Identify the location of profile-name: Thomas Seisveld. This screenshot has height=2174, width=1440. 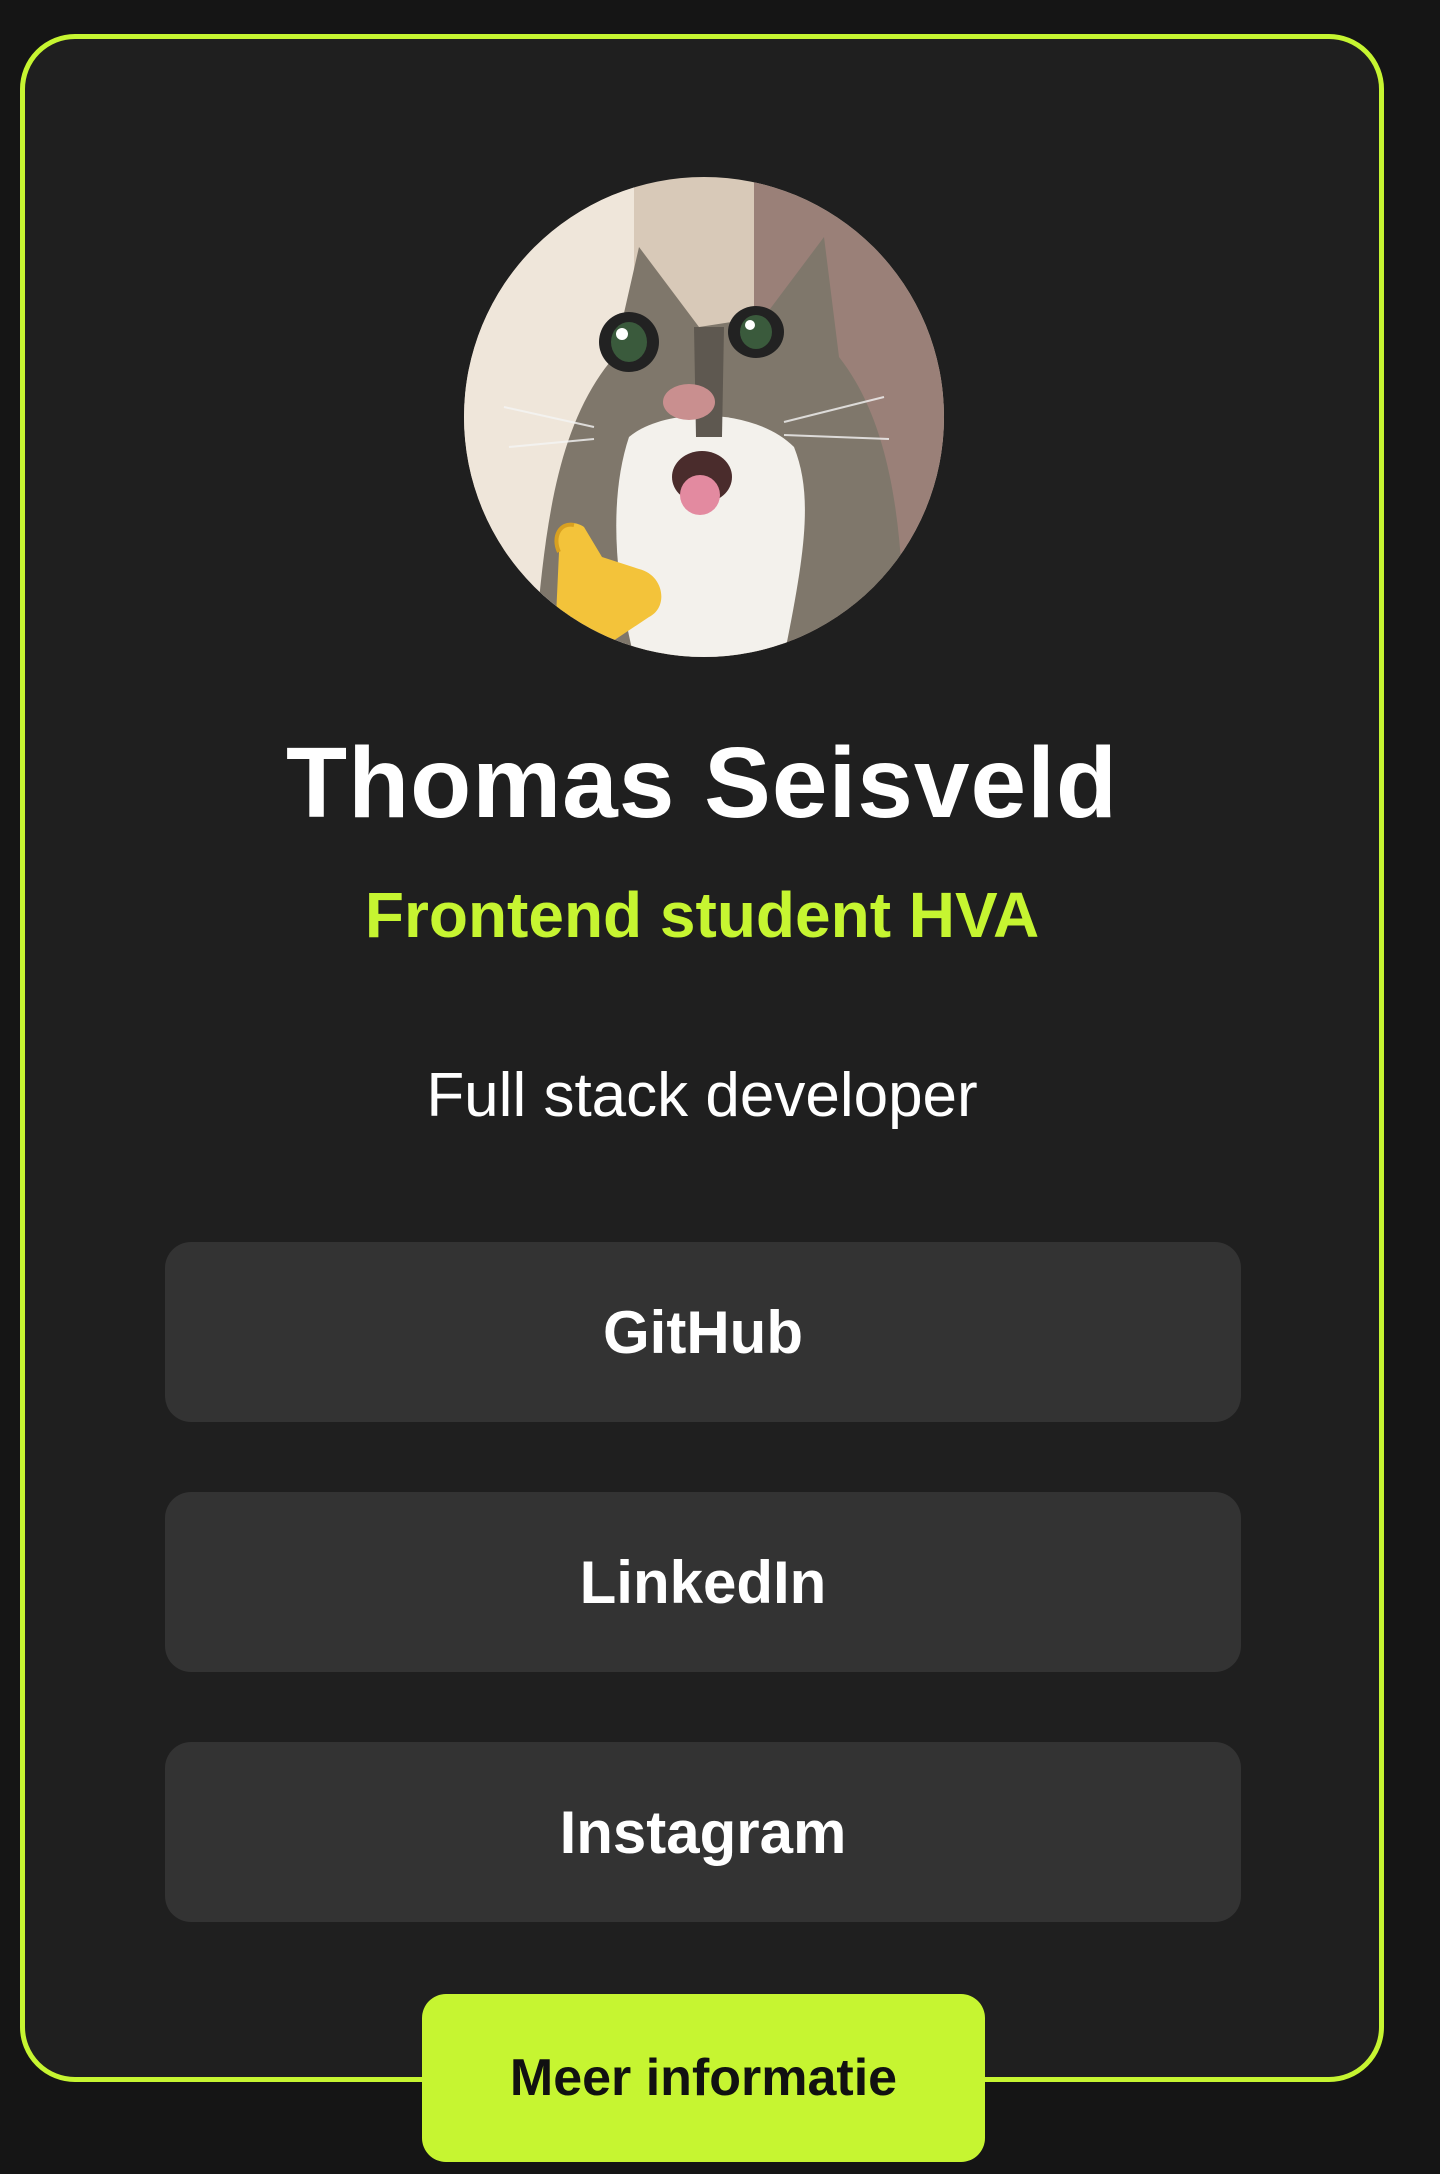
(702, 783).